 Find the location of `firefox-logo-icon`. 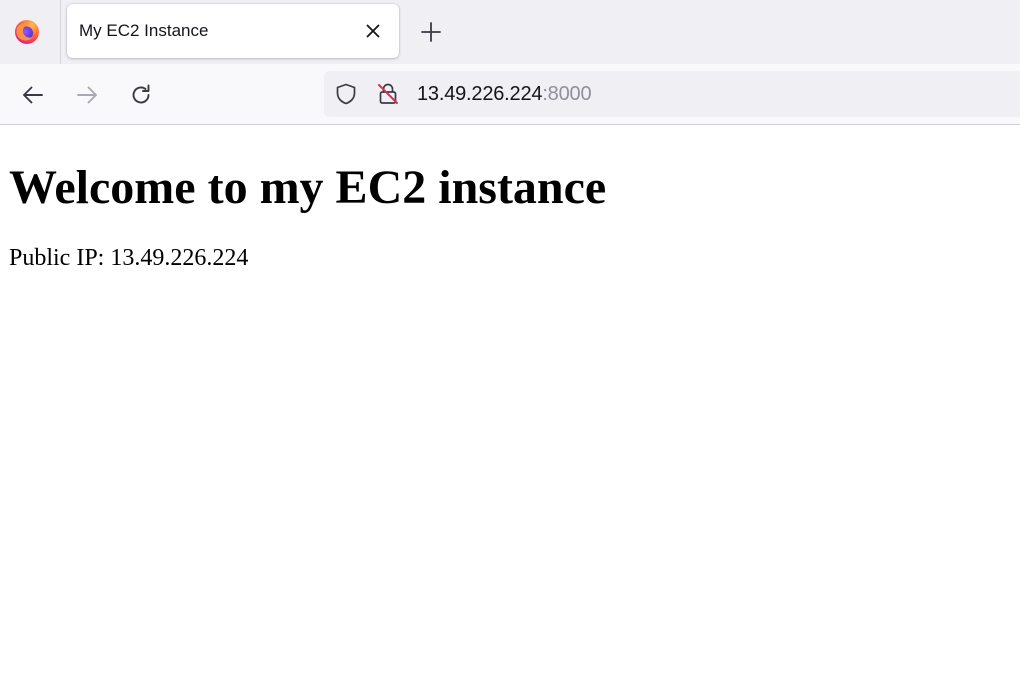

firefox-logo-icon is located at coordinates (27, 32).